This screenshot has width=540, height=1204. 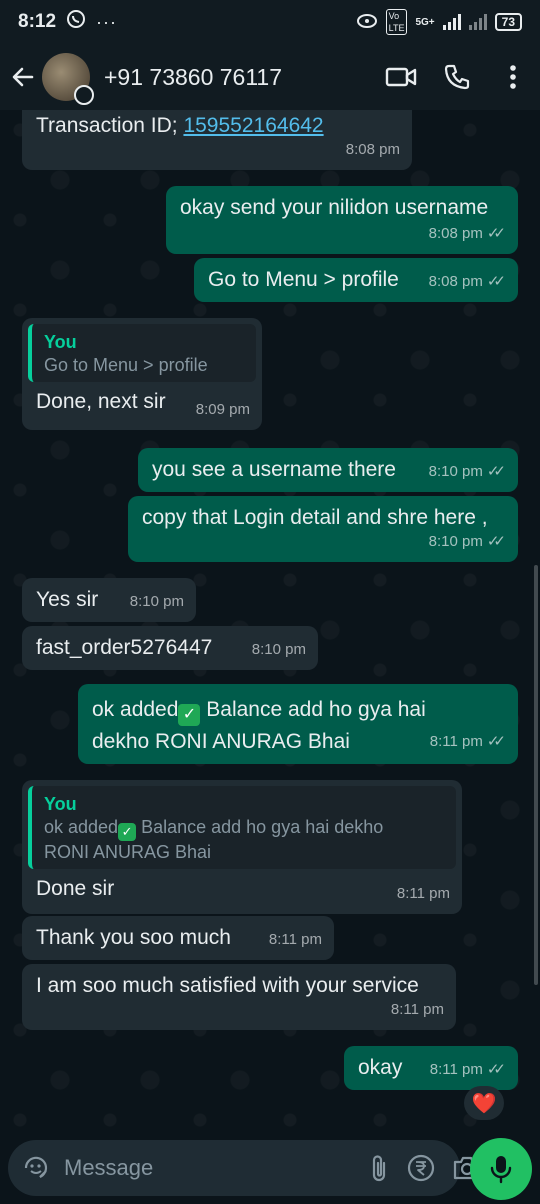 What do you see at coordinates (68, 79) in the screenshot?
I see `avatar` at bounding box center [68, 79].